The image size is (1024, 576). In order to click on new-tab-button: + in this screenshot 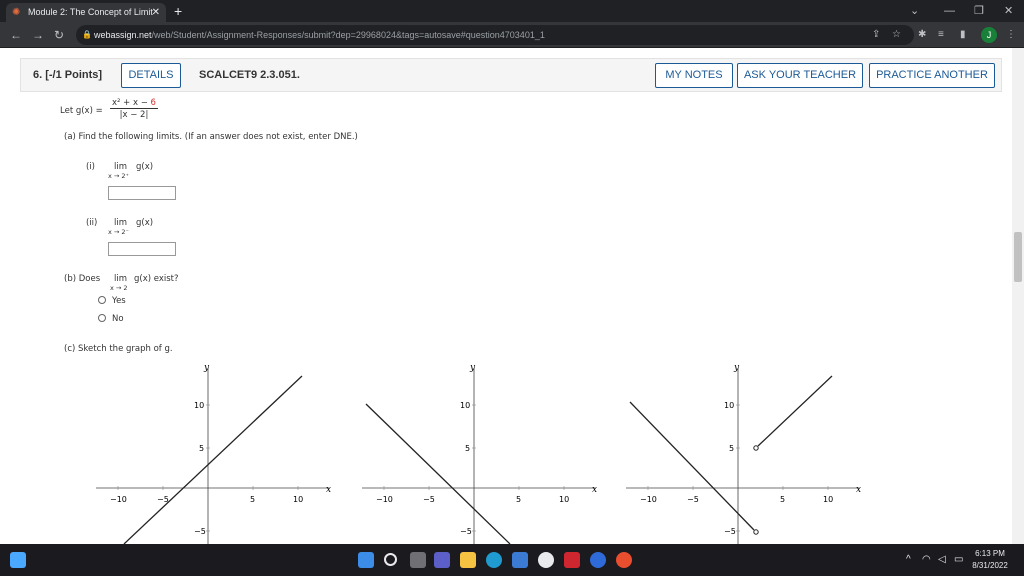, I will do `click(178, 11)`.